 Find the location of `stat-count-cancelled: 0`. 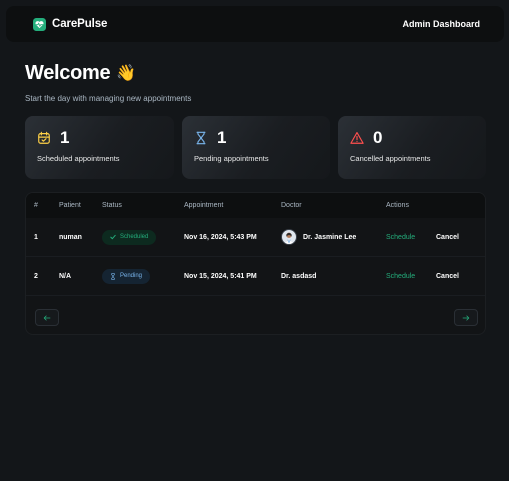

stat-count-cancelled: 0 is located at coordinates (378, 137).